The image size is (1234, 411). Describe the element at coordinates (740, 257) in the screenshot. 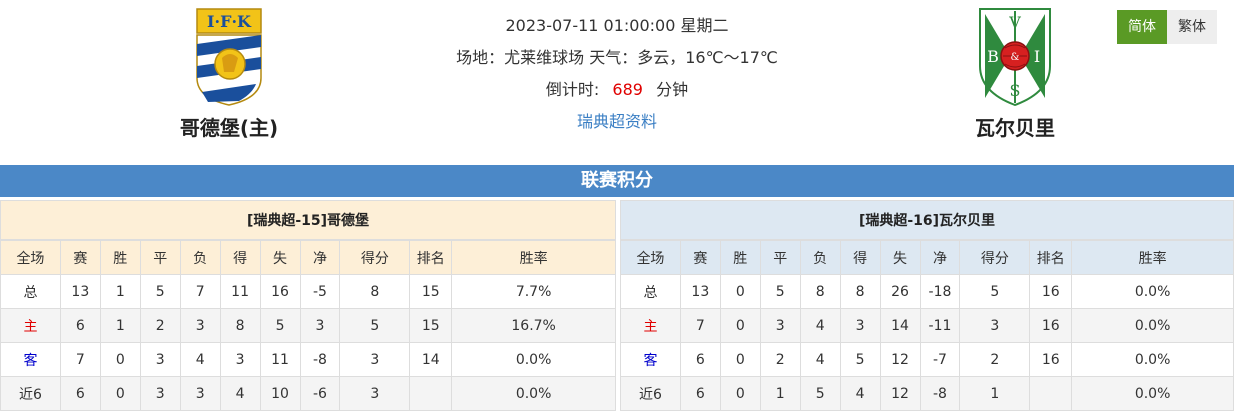

I see `col-header: 胜` at that location.